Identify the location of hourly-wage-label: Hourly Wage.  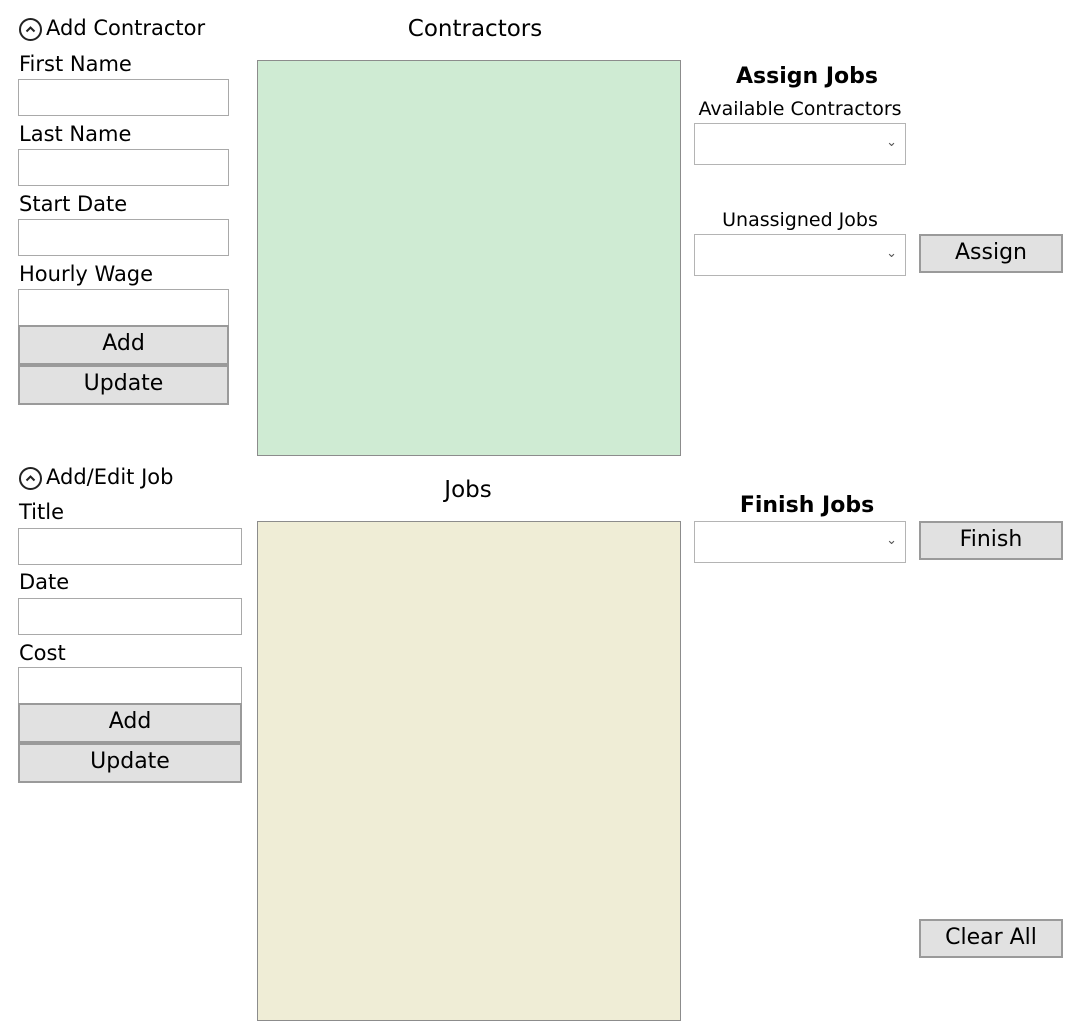
(86, 274).